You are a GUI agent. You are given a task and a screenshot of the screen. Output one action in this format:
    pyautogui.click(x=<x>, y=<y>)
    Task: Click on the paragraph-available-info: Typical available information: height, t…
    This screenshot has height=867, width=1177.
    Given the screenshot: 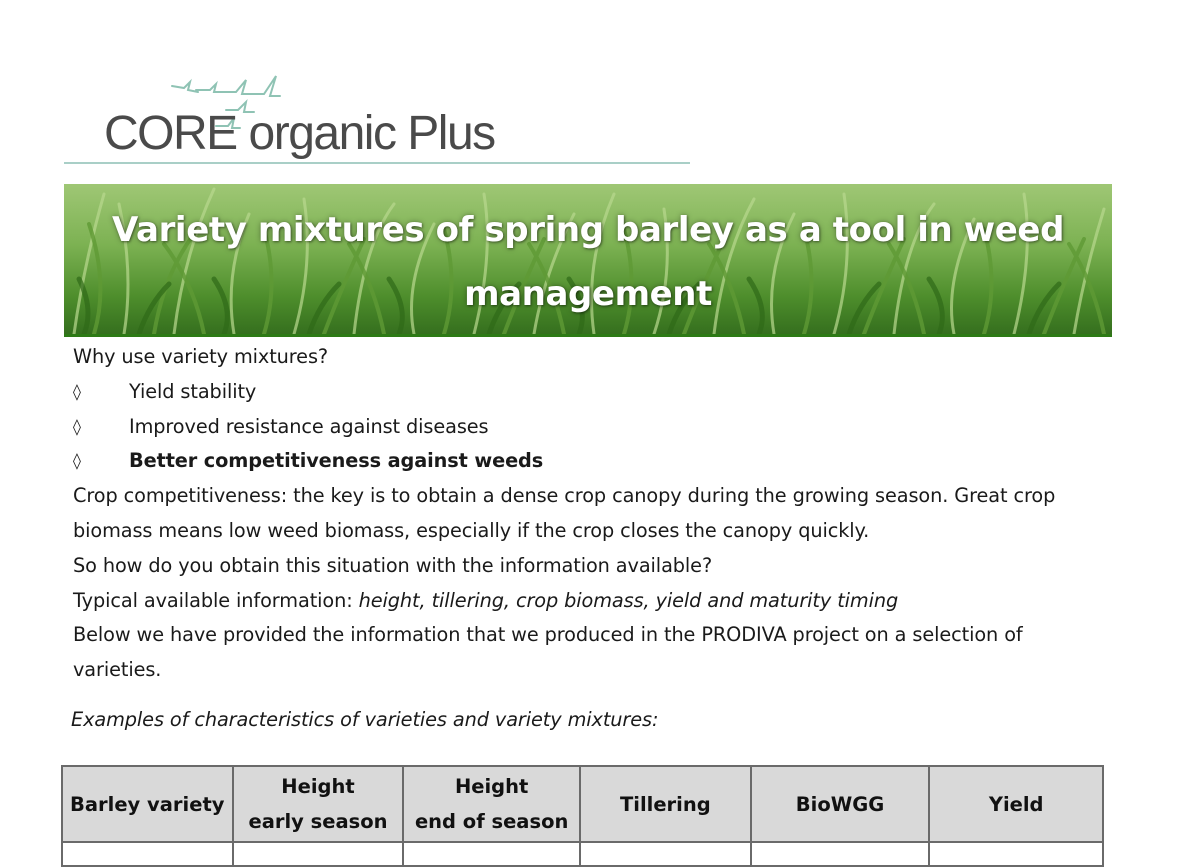 What is the action you would take?
    pyautogui.click(x=593, y=601)
    